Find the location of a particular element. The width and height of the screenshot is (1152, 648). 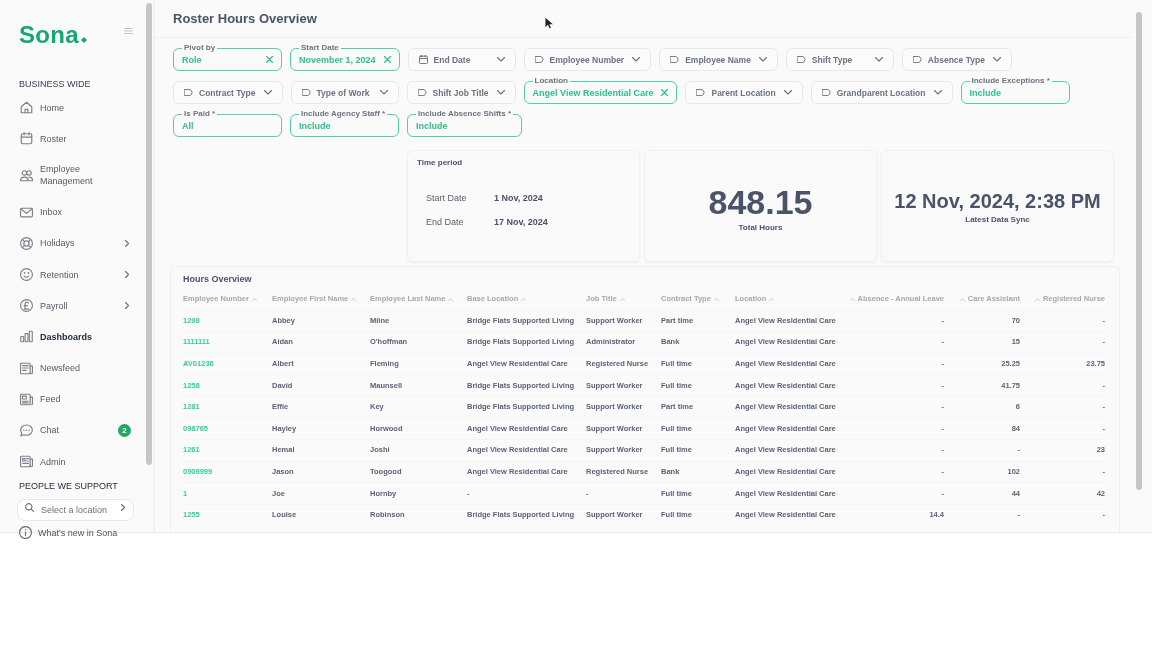

nav-item: Retention is located at coordinates (75, 274).